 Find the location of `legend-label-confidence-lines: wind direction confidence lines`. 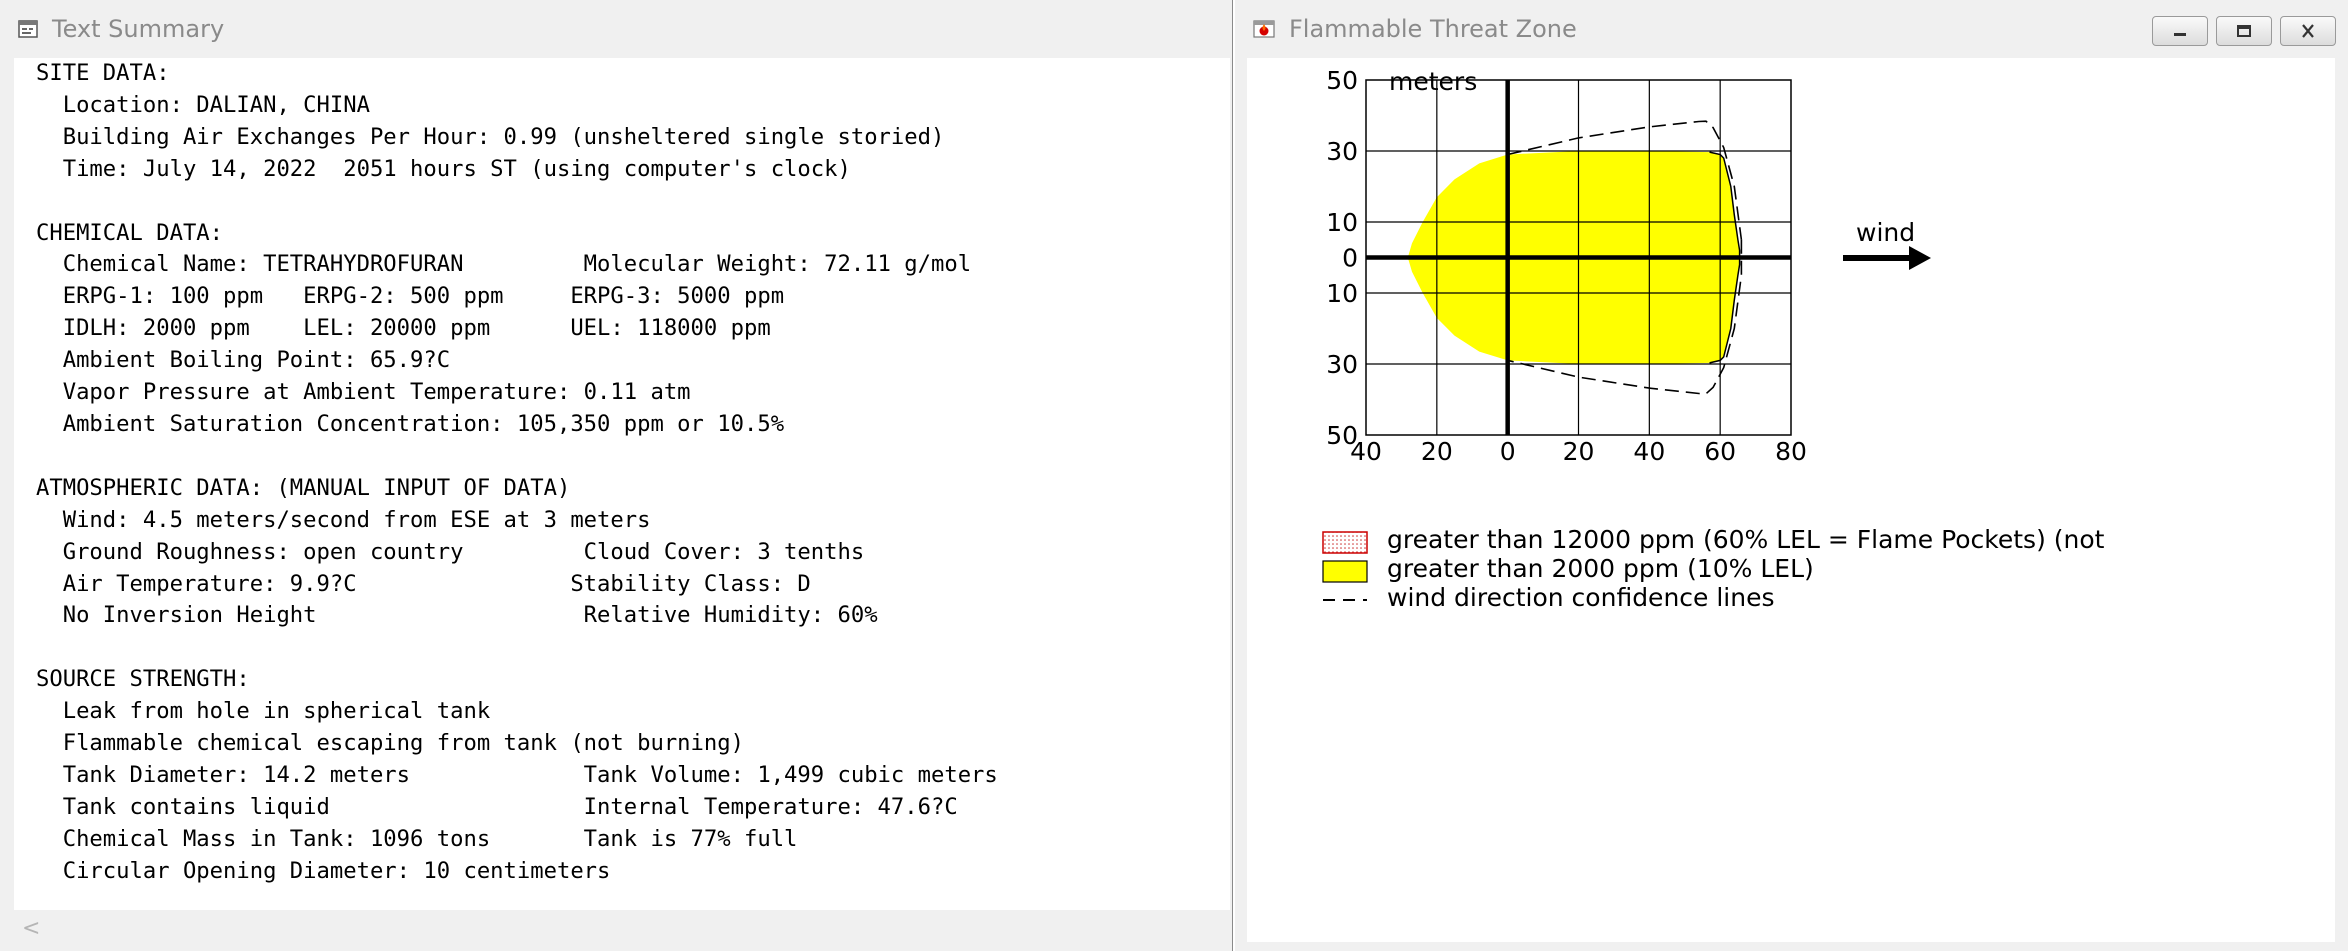

legend-label-confidence-lines: wind direction confidence lines is located at coordinates (1581, 597).